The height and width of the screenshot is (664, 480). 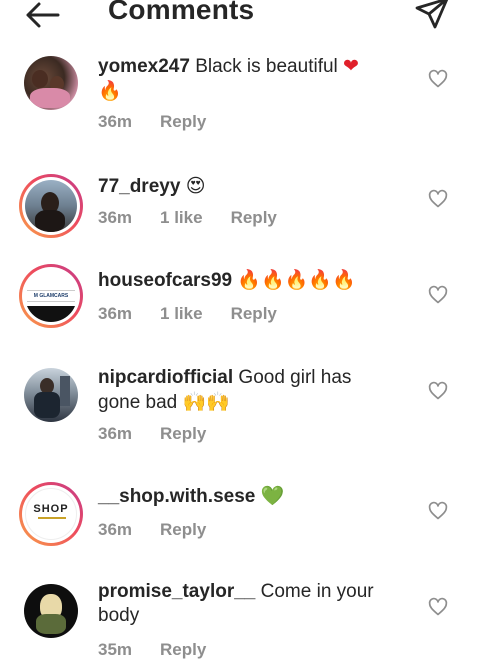 What do you see at coordinates (206, 402) in the screenshot?
I see `raised-hands-emoji: 🙌🙌` at bounding box center [206, 402].